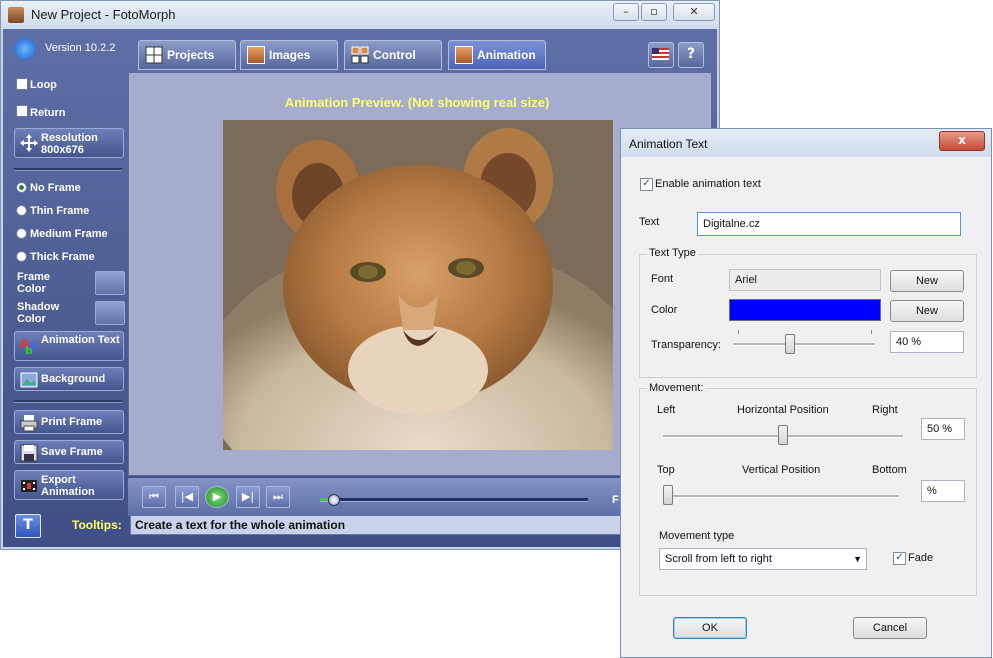  I want to click on app-icon, so click(16, 15).